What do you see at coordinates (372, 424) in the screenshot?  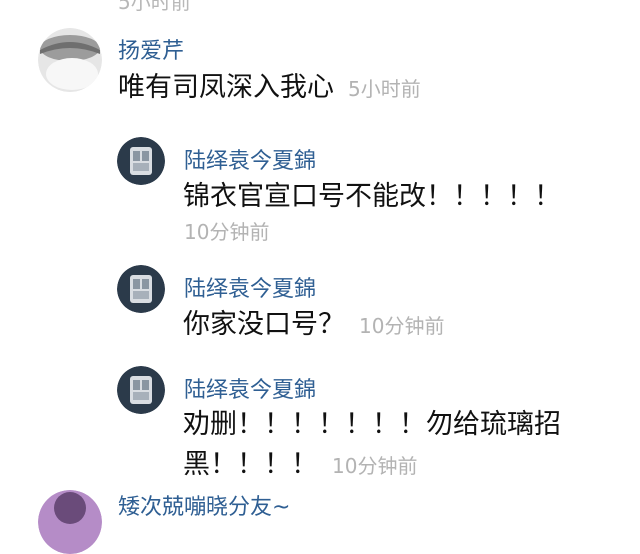 I see `reply-text-line1: 劝删！！！！！！！勿给琉璃招` at bounding box center [372, 424].